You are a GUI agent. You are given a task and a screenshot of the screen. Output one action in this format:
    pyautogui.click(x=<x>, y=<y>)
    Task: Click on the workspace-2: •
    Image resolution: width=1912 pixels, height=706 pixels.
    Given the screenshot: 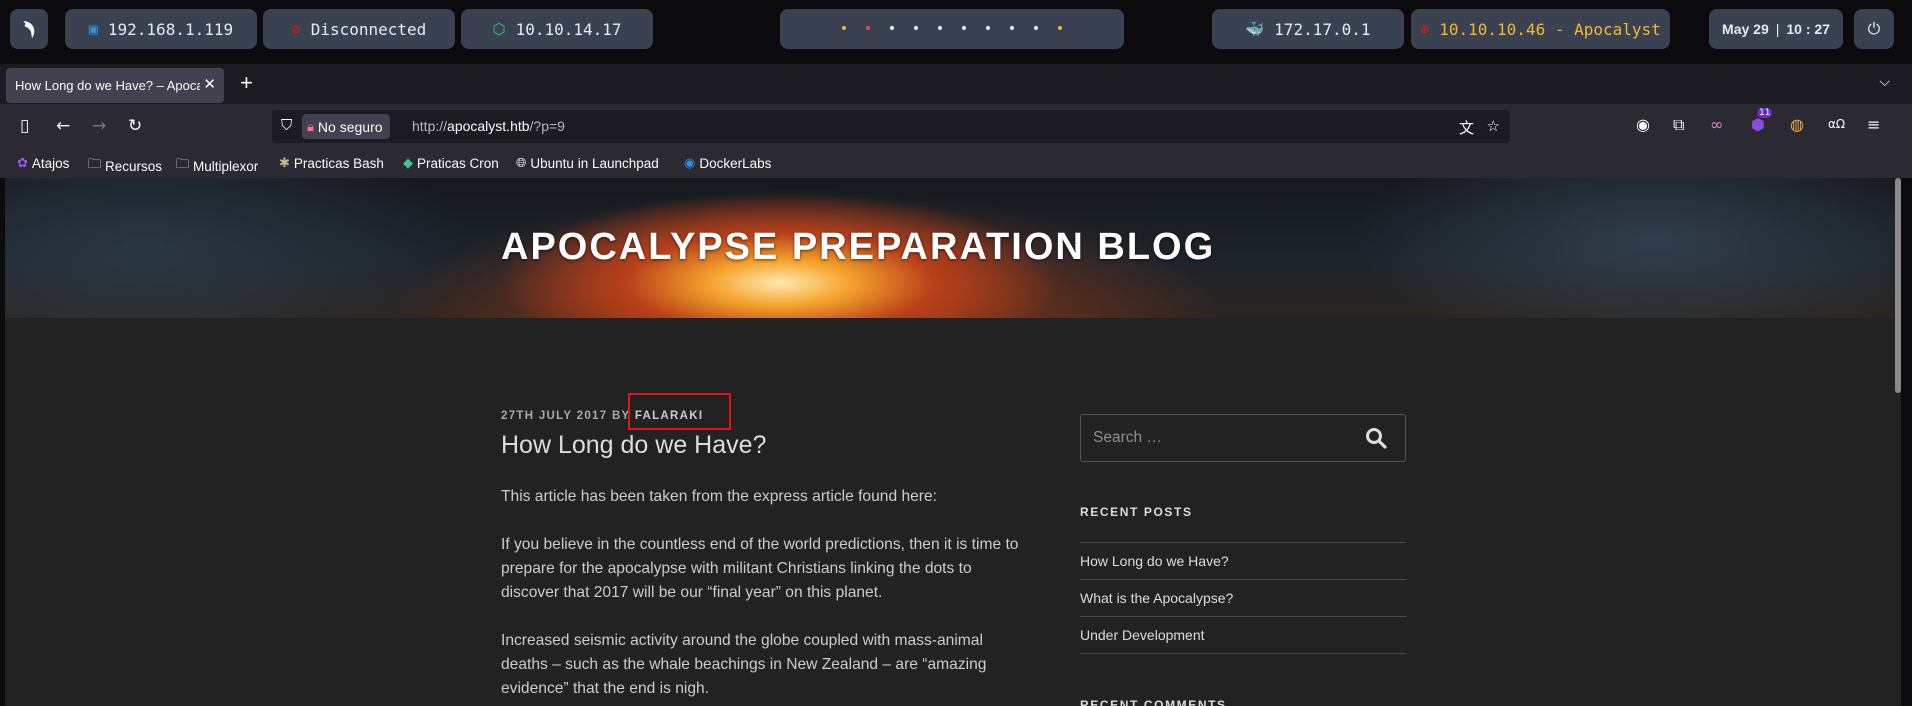 What is the action you would take?
    pyautogui.click(x=868, y=29)
    